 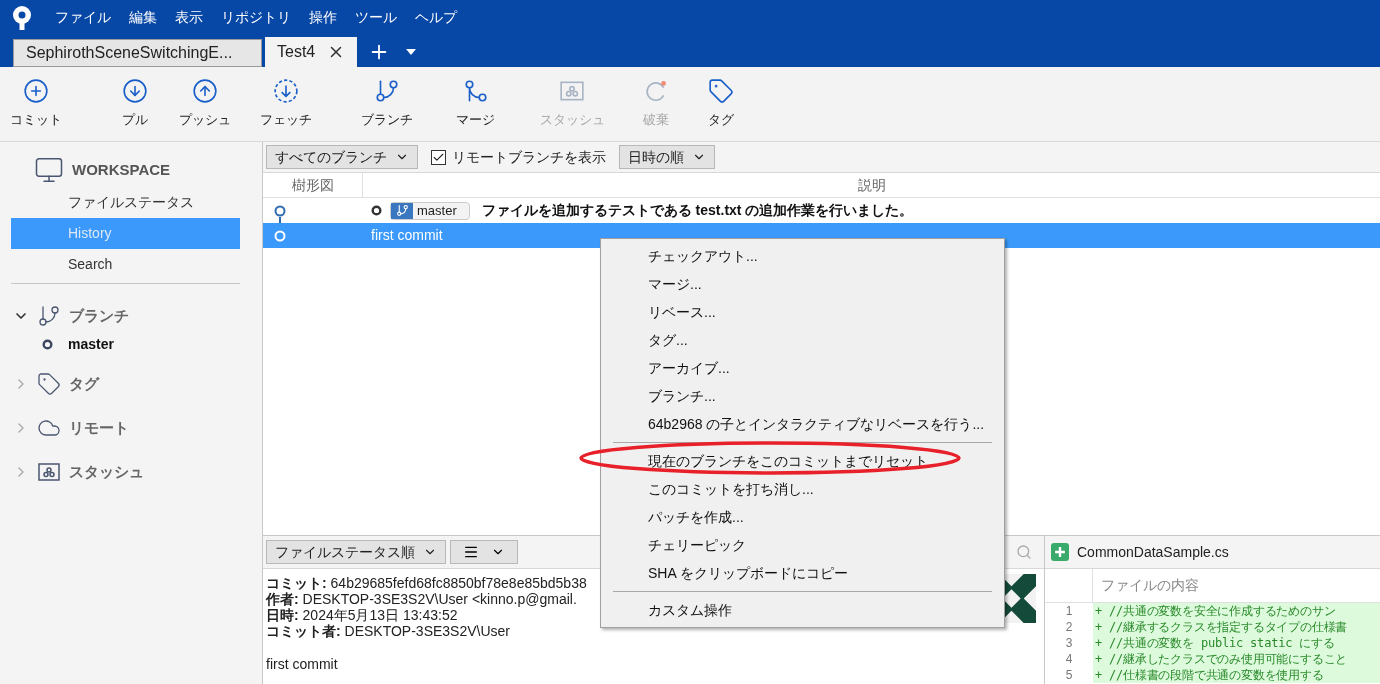 I want to click on branch-dot-icon, so click(x=47, y=344).